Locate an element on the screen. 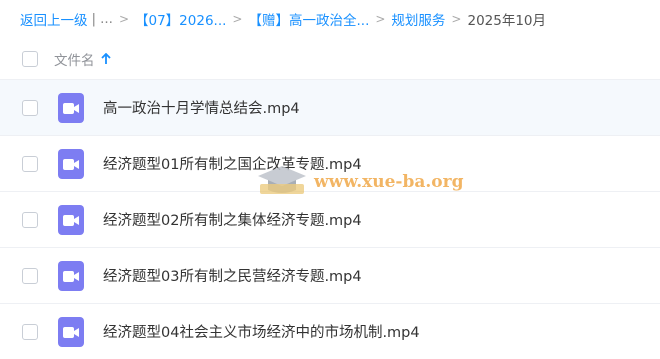  file-name: 高一政治十月学情总结会.mp4 is located at coordinates (201, 107).